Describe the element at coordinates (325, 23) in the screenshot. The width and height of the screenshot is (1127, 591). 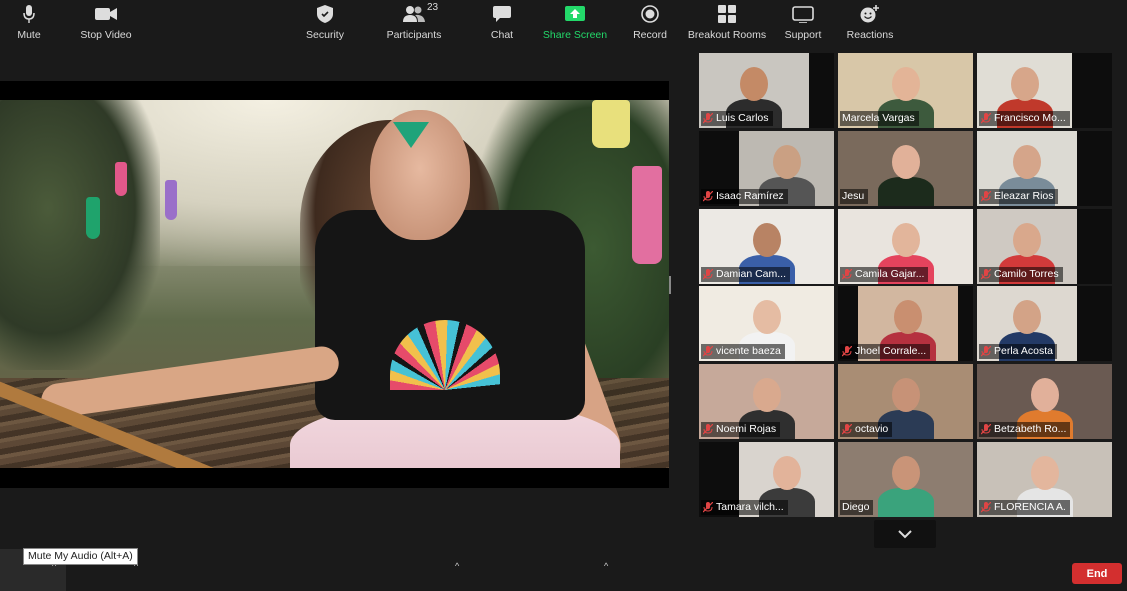
I see `security-button: Security` at that location.